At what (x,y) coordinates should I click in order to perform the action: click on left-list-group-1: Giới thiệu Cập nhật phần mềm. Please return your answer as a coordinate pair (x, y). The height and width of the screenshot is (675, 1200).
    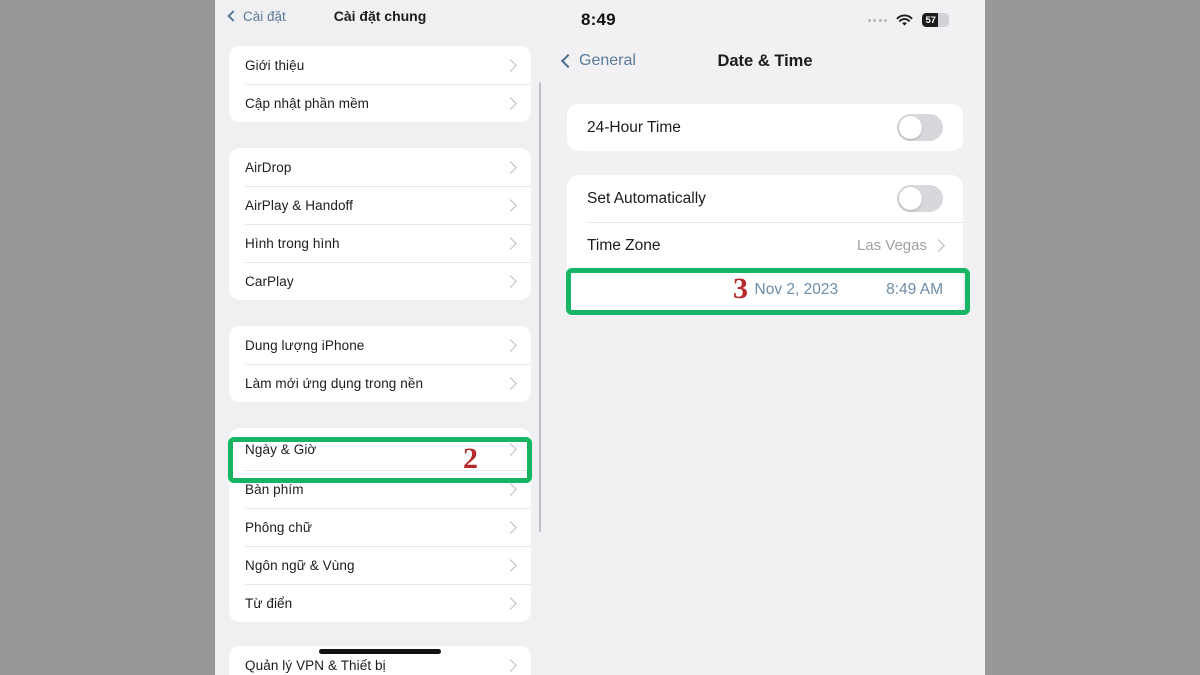
    Looking at the image, I should click on (380, 84).